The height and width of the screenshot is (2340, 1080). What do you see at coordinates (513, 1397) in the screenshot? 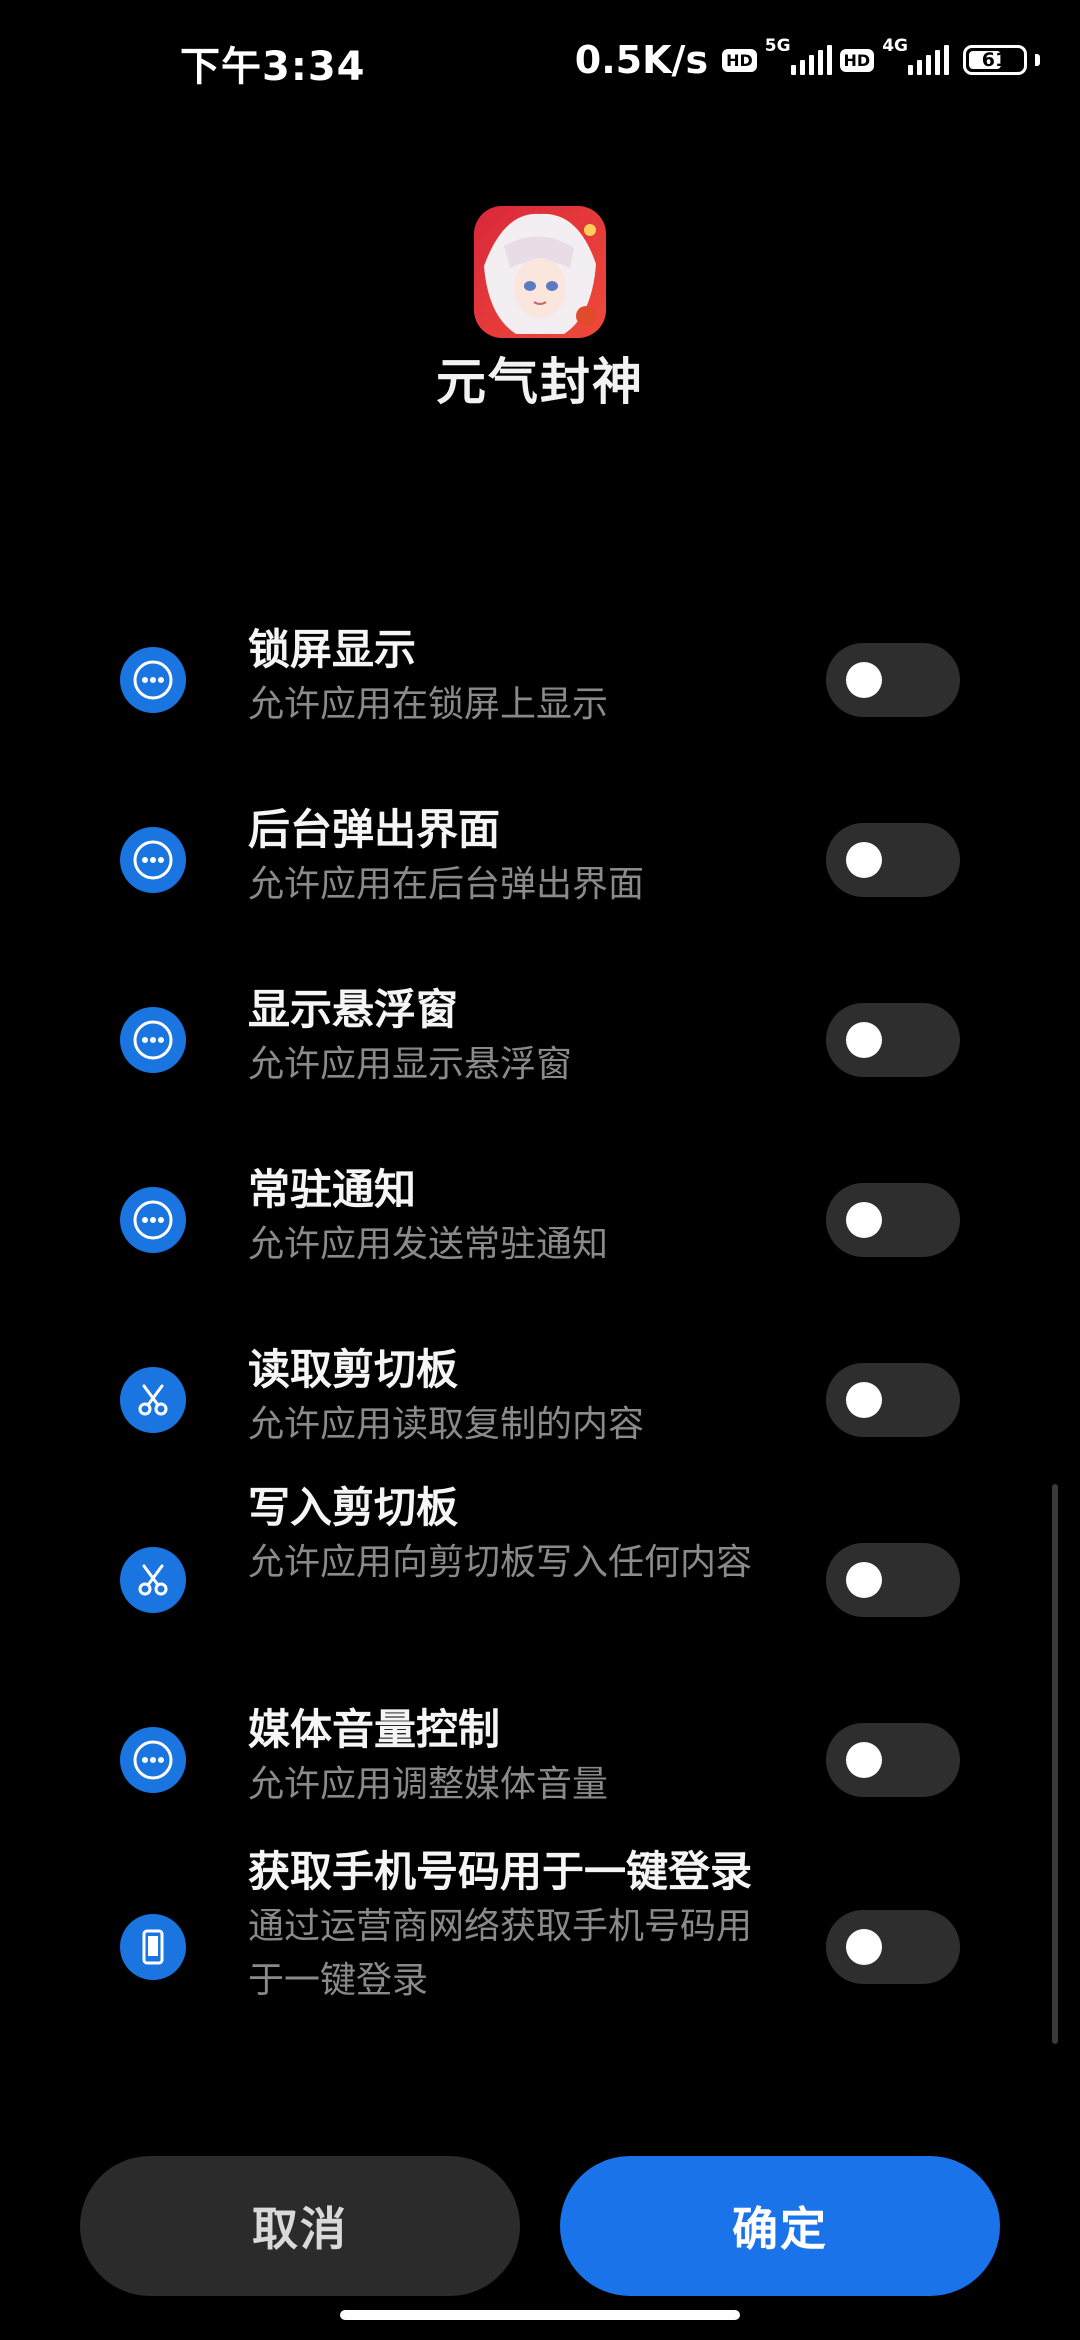
I see `permission-text: 读取剪切板 允许应用读取复制的内容` at bounding box center [513, 1397].